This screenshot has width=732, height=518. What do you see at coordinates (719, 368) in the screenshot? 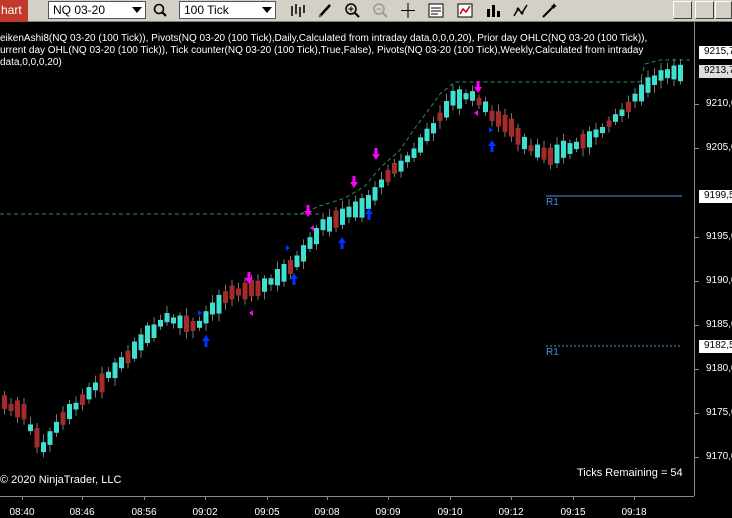
I see `price-label: 9180,0` at bounding box center [719, 368].